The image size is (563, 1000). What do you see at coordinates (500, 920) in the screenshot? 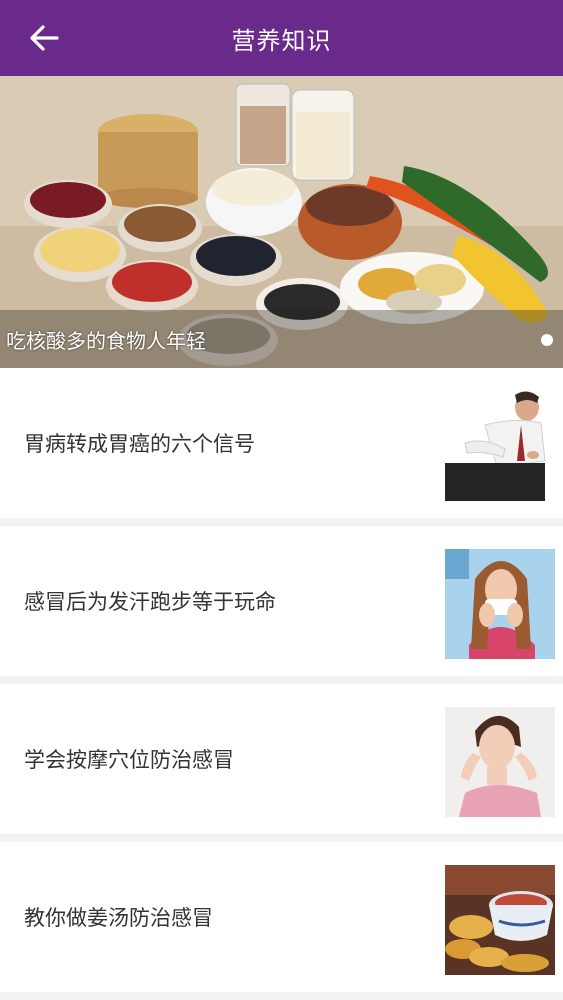
I see `ginger-soup-image` at bounding box center [500, 920].